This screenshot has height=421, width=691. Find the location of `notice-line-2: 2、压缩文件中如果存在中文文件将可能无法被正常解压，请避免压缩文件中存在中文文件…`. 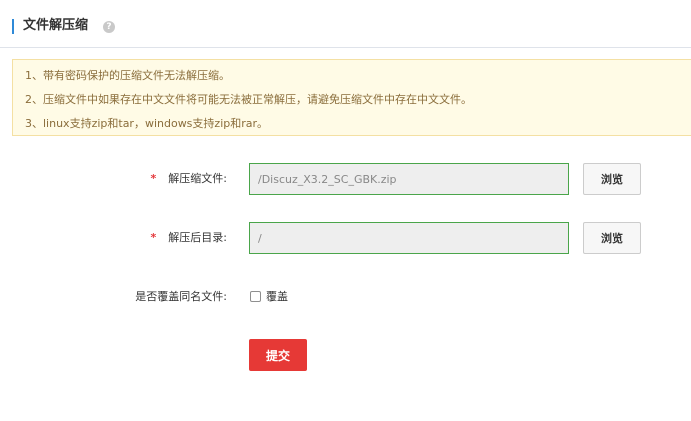

notice-line-2: 2、压缩文件中如果存在中文文件将可能无法被正常解压，请避免压缩文件中存在中文文件… is located at coordinates (248, 99).